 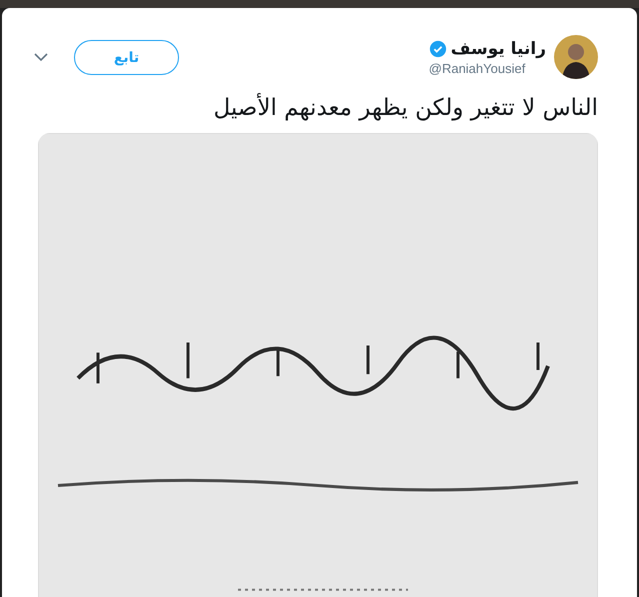 I want to click on avatar-icon, so click(x=576, y=57).